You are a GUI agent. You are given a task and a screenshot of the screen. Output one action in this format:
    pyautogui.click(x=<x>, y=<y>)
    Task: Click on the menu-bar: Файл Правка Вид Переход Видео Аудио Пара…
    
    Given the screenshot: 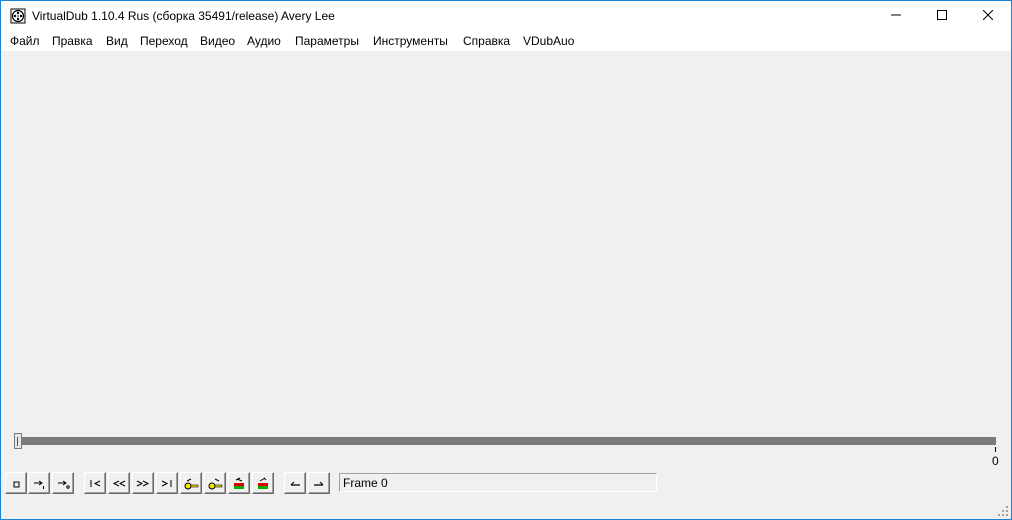 What is the action you would take?
    pyautogui.click(x=506, y=41)
    